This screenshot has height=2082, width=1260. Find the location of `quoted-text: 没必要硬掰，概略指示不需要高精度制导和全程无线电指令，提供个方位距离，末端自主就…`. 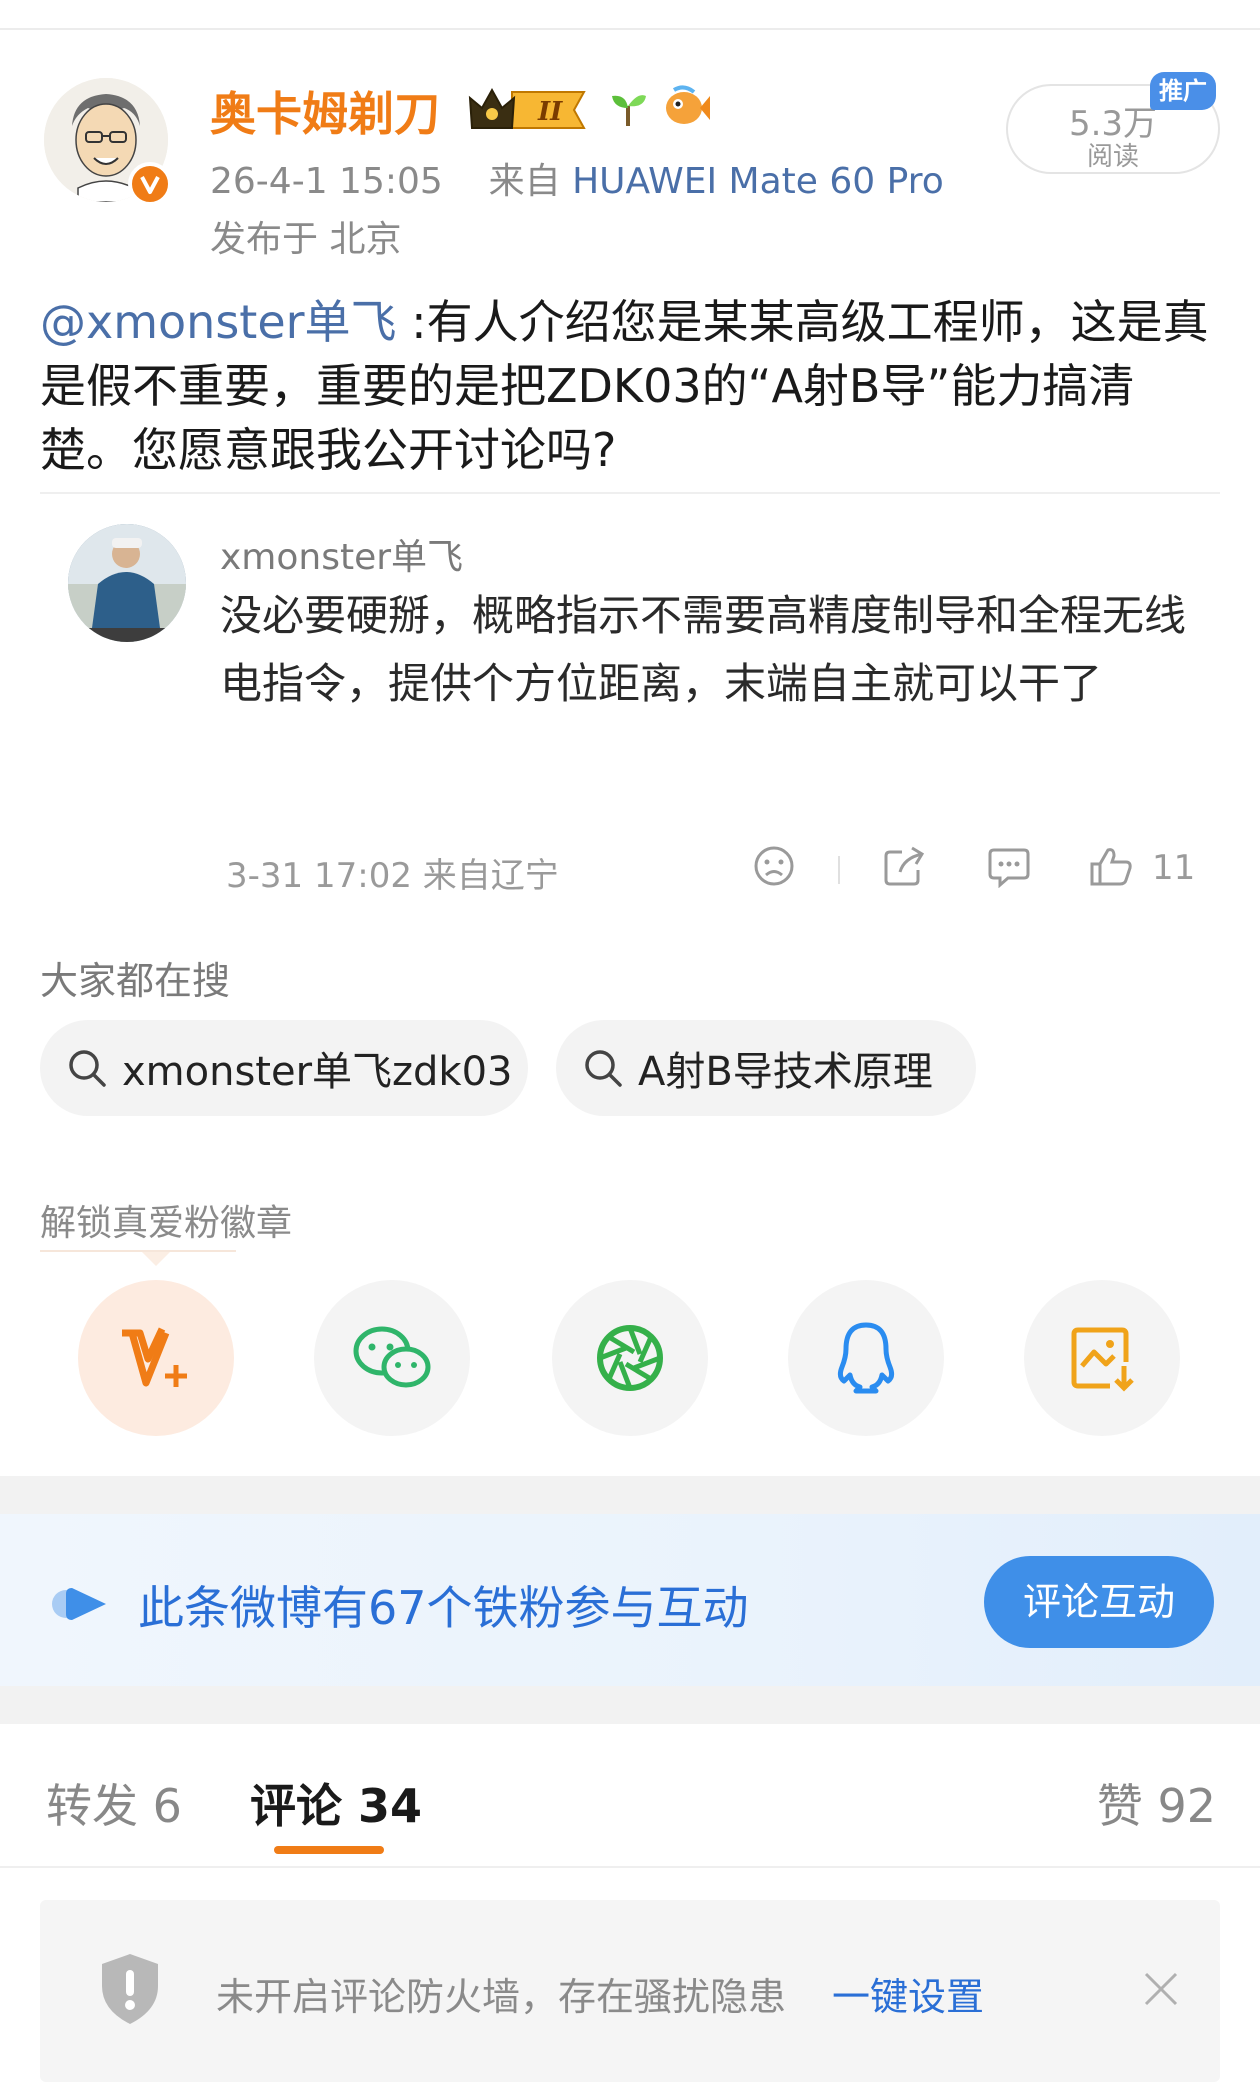

quoted-text: 没必要硬掰，概略指示不需要高精度制导和全程无线电指令，提供个方位距离，末端自主就… is located at coordinates (703, 649).